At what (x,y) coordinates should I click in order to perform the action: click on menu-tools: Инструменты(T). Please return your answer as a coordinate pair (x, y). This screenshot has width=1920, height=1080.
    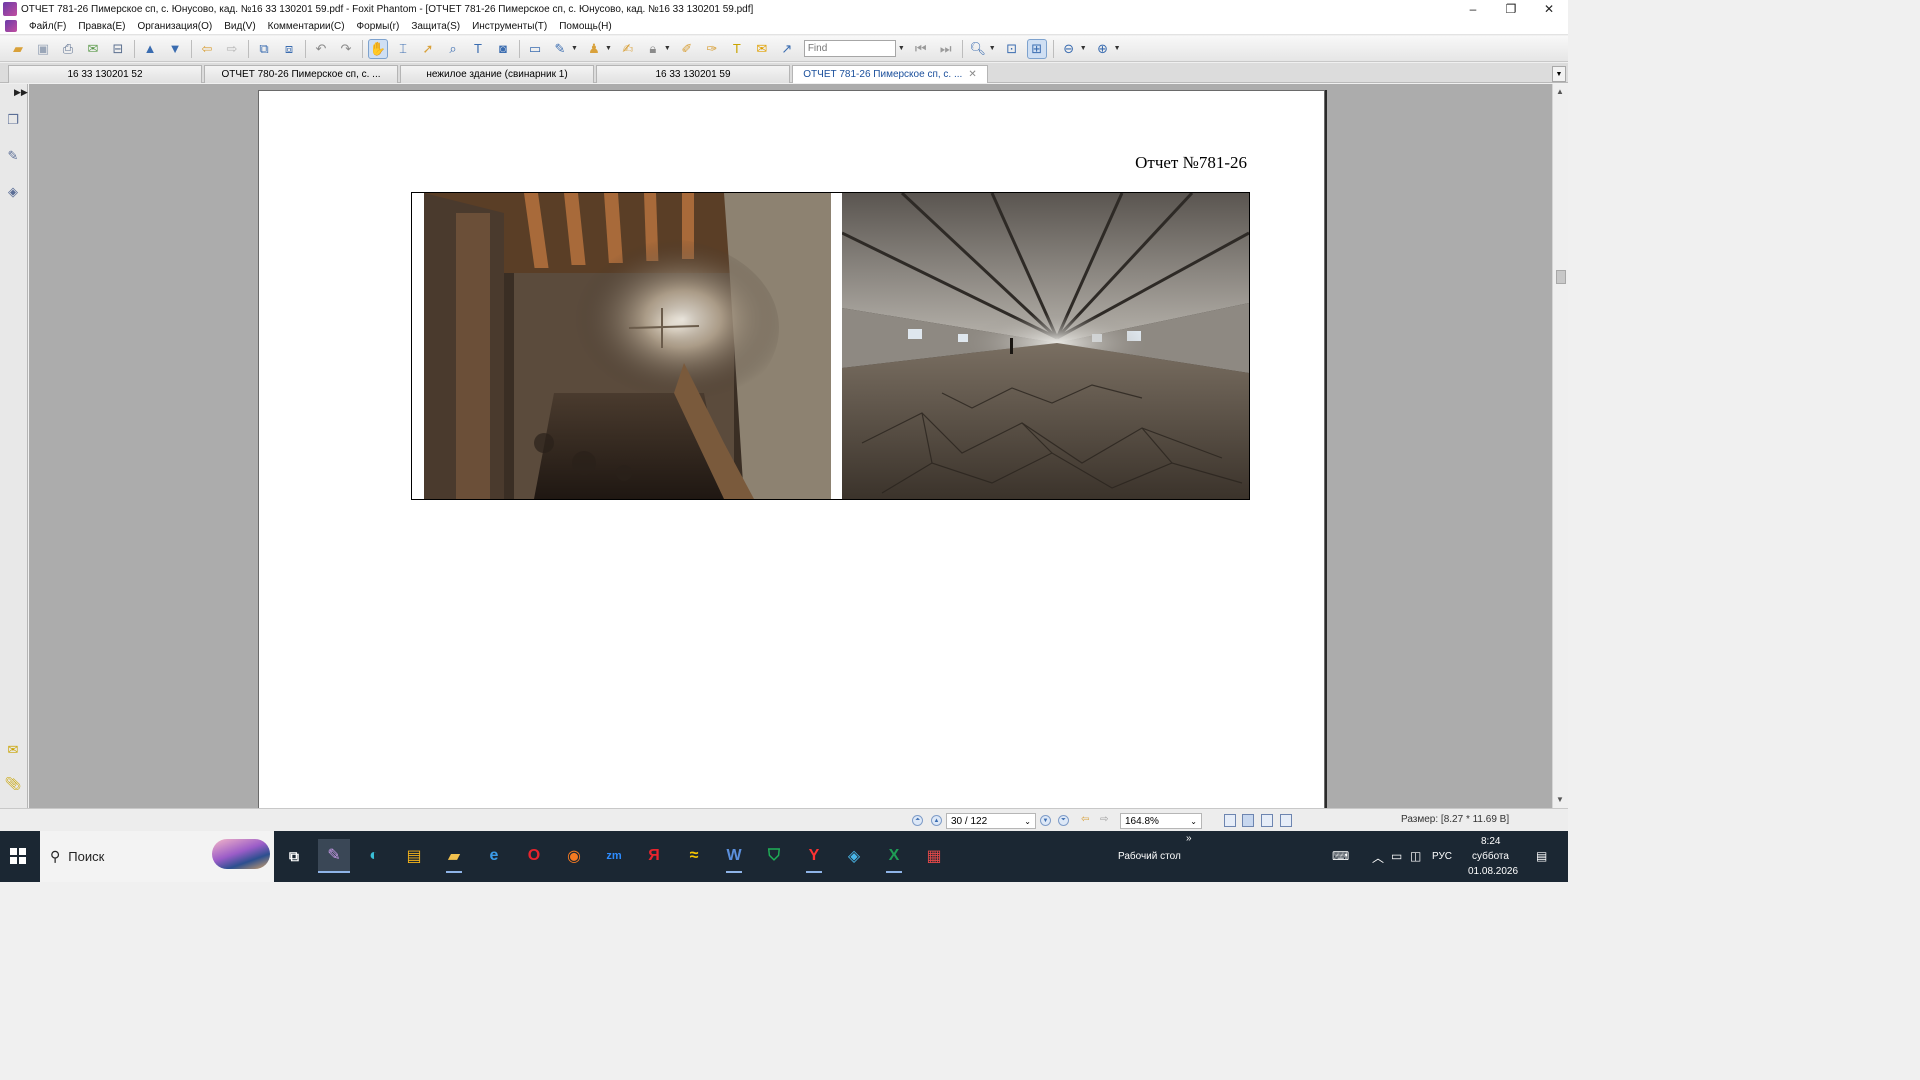
    Looking at the image, I should click on (509, 26).